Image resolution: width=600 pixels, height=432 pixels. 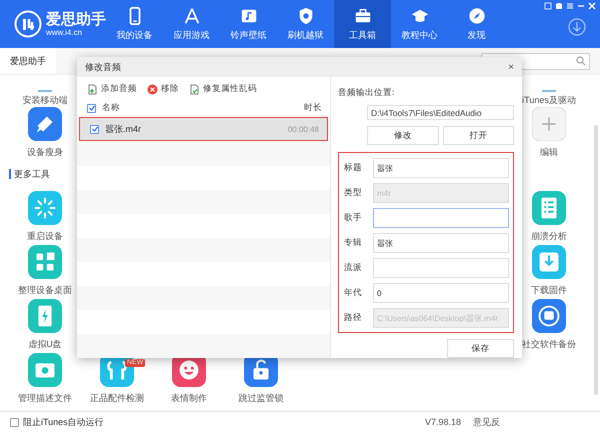 I want to click on nav-tab: 我的设备, so click(x=134, y=24).